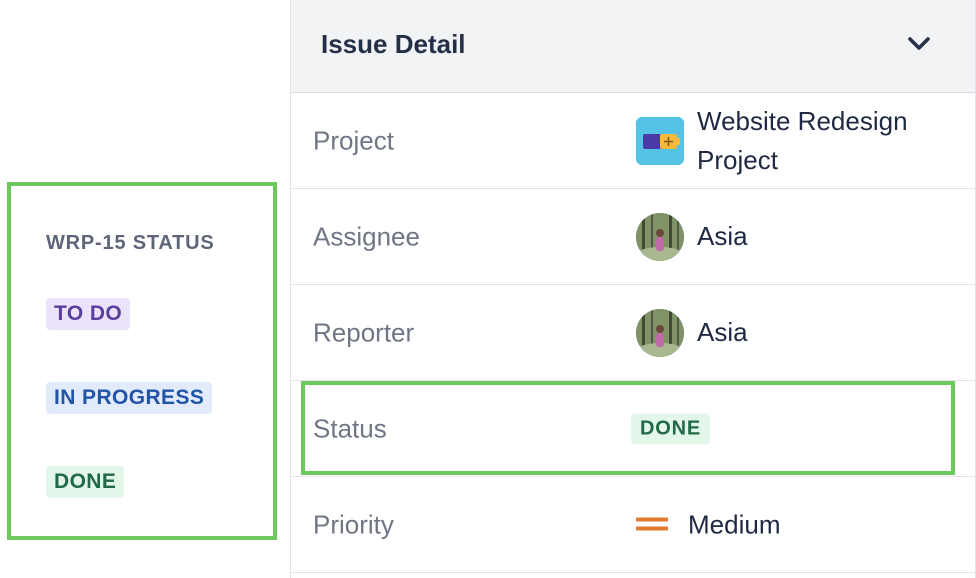 This screenshot has height=578, width=976. What do you see at coordinates (633, 141) in the screenshot?
I see `field-row-project: Project Website Redesign Project` at bounding box center [633, 141].